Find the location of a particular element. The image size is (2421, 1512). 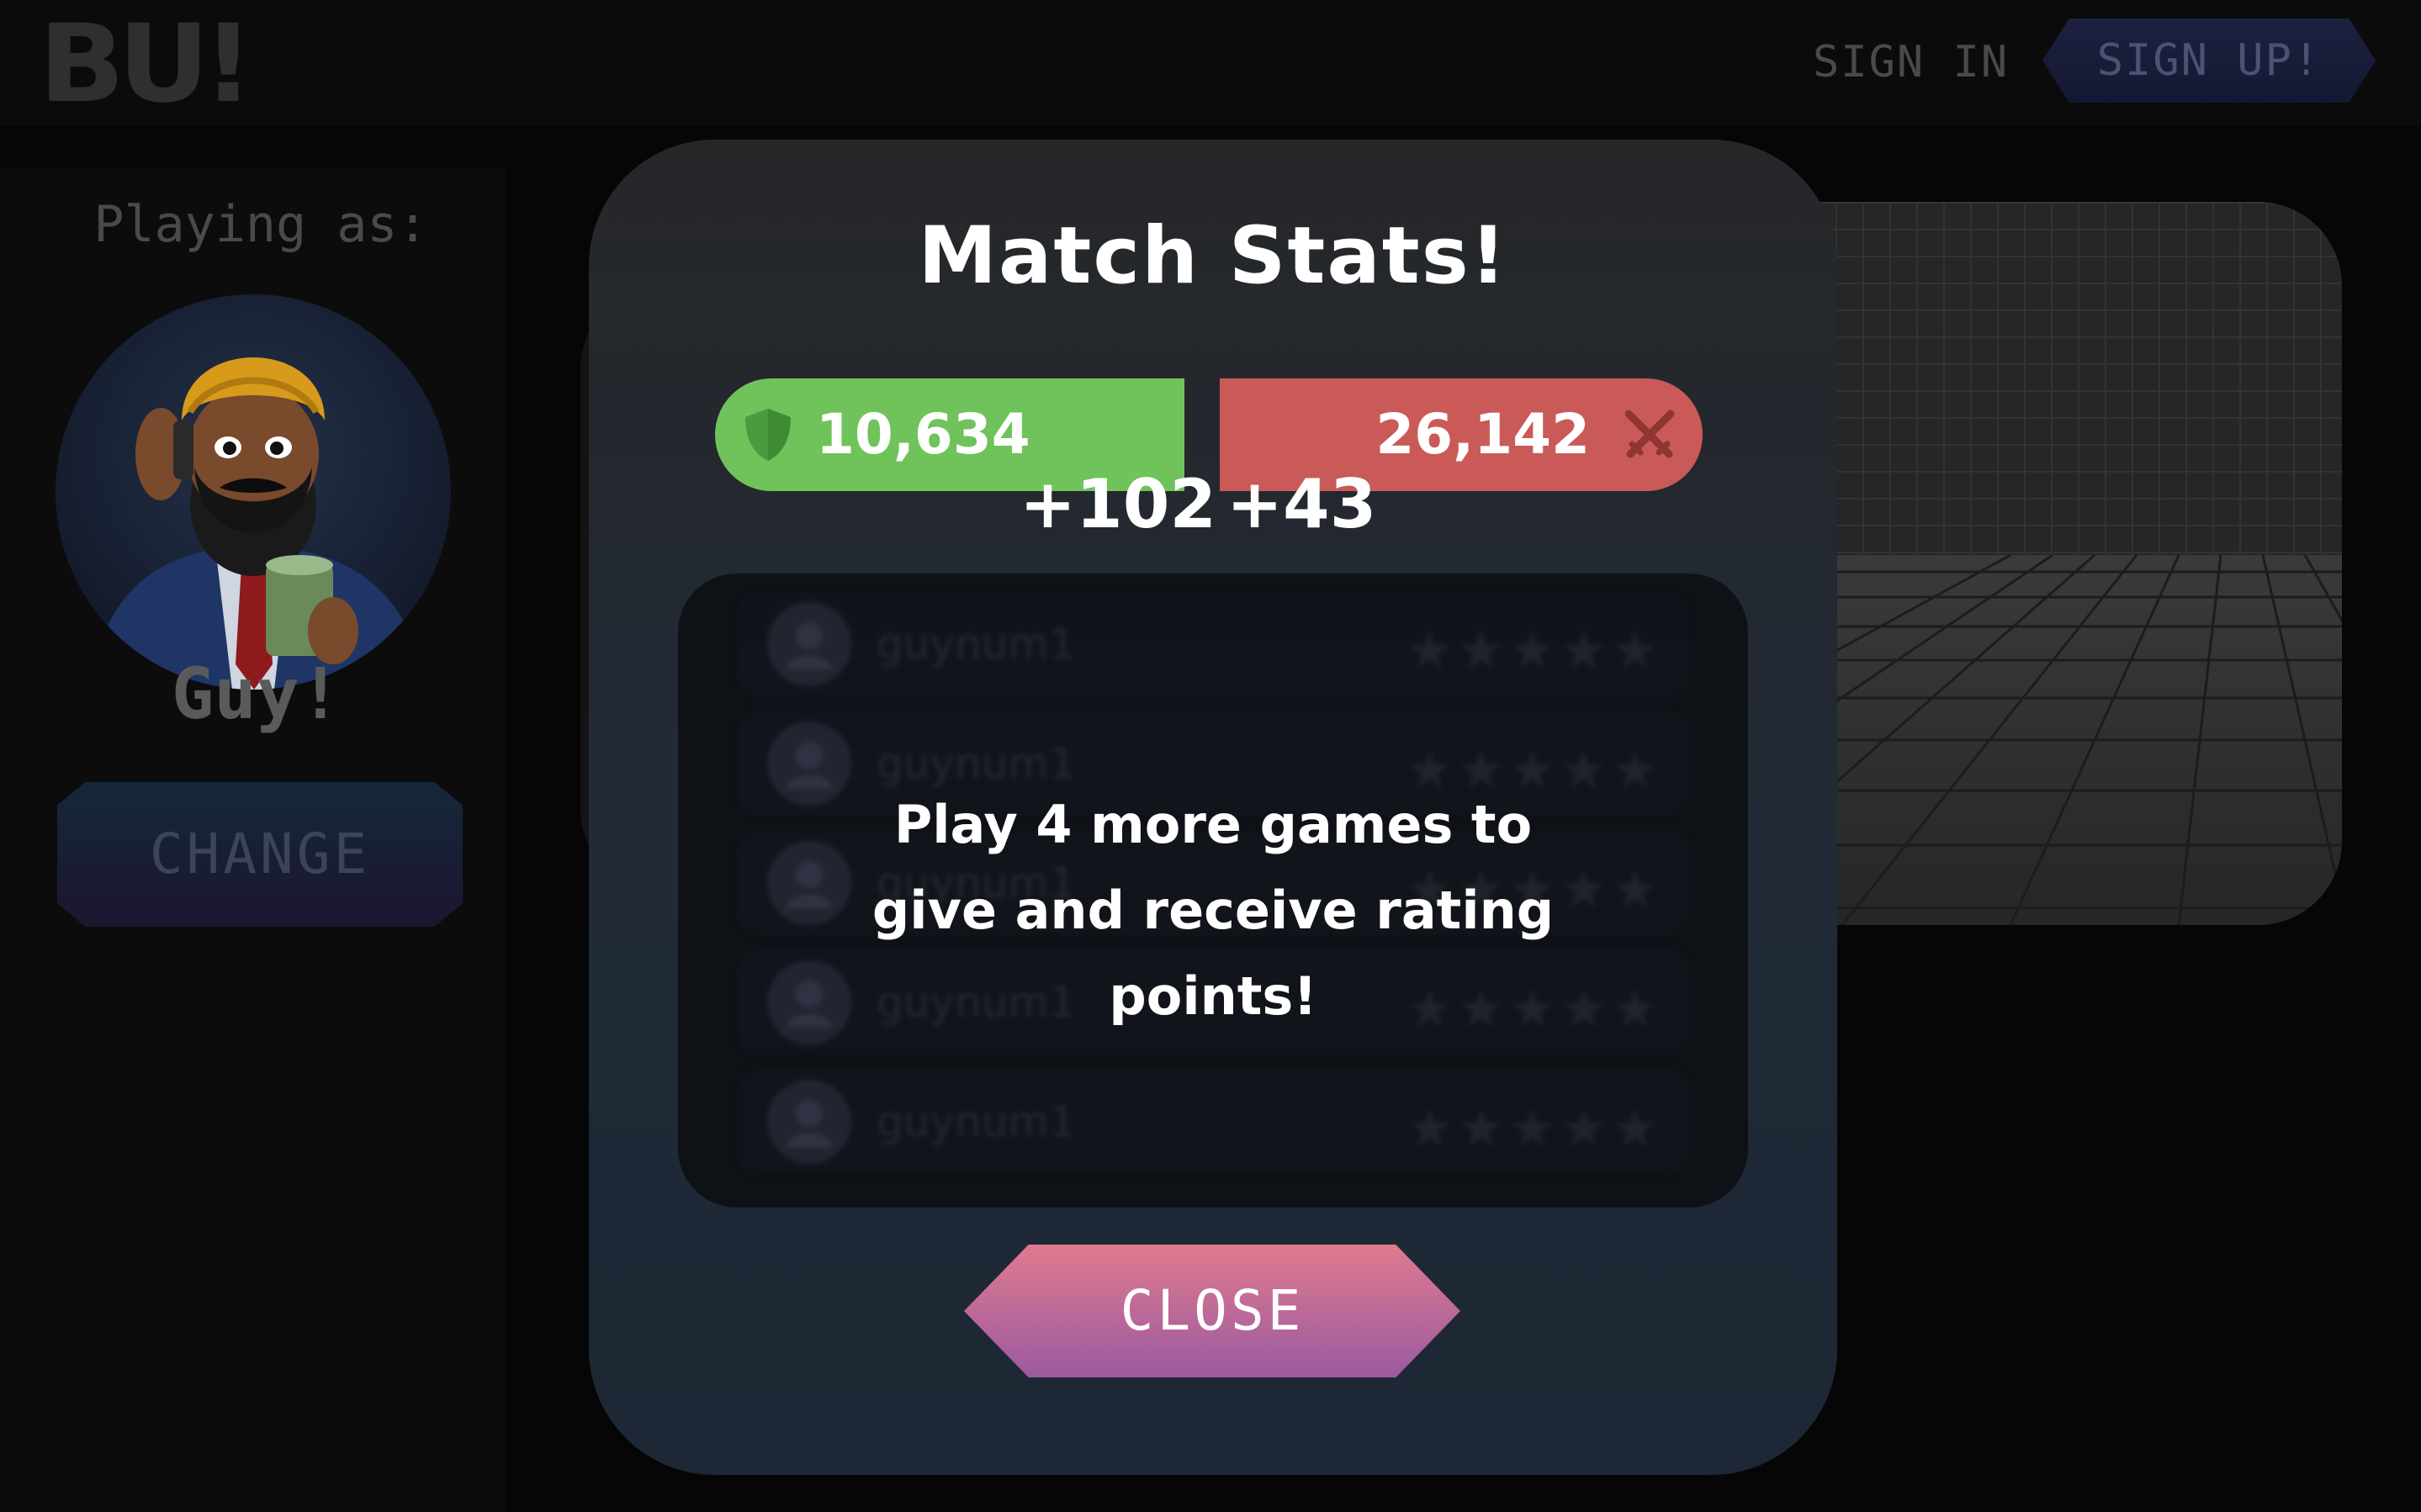

attack-score: 26,142 is located at coordinates (1483, 434).